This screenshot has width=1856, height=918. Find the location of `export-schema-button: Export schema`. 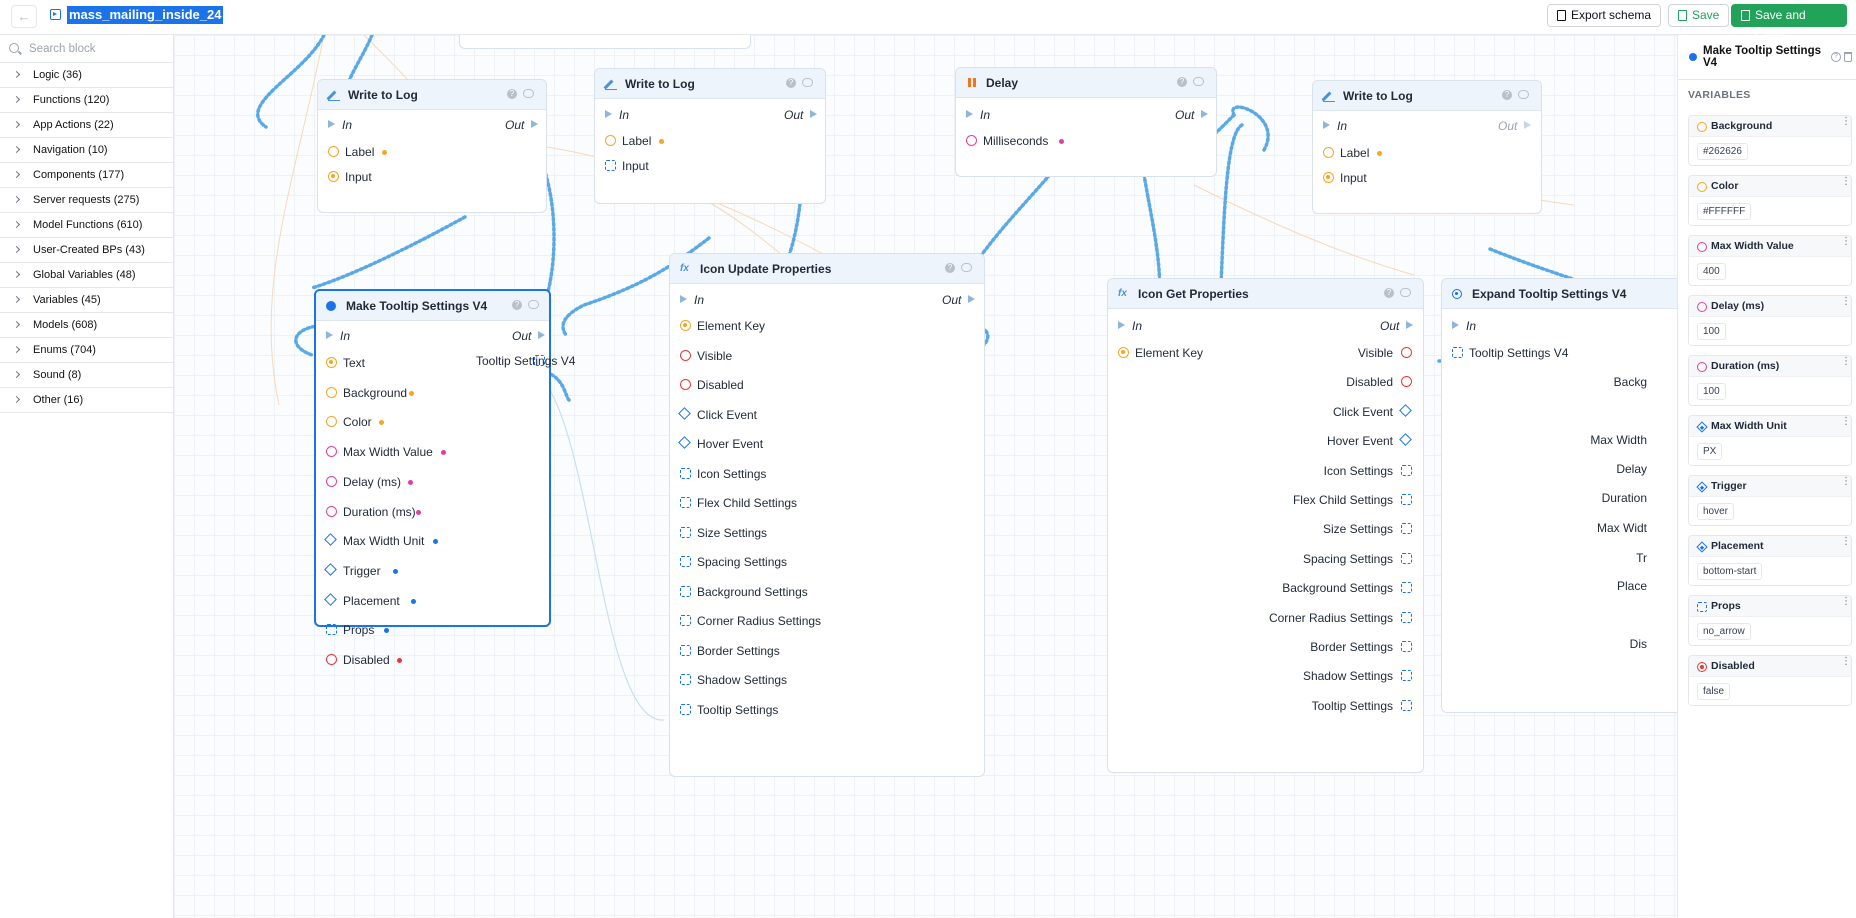

export-schema-button: Export schema is located at coordinates (1604, 15).